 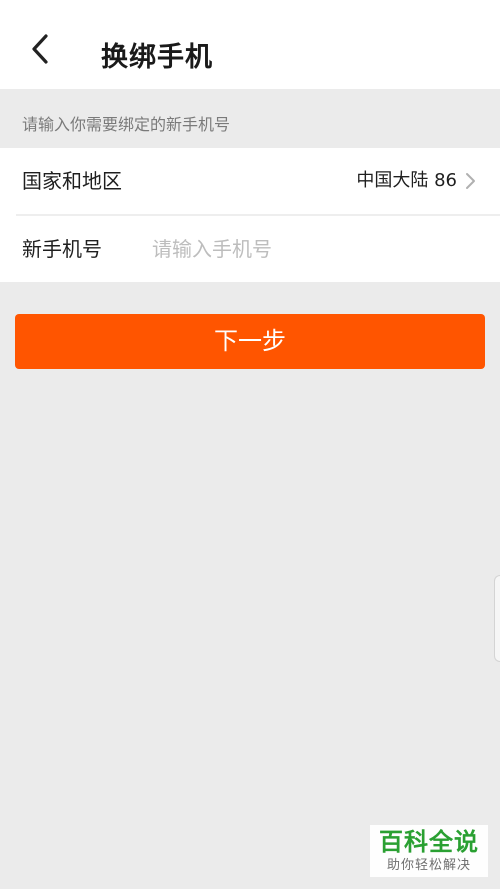 I want to click on region-label: 国家和地区, so click(x=72, y=181).